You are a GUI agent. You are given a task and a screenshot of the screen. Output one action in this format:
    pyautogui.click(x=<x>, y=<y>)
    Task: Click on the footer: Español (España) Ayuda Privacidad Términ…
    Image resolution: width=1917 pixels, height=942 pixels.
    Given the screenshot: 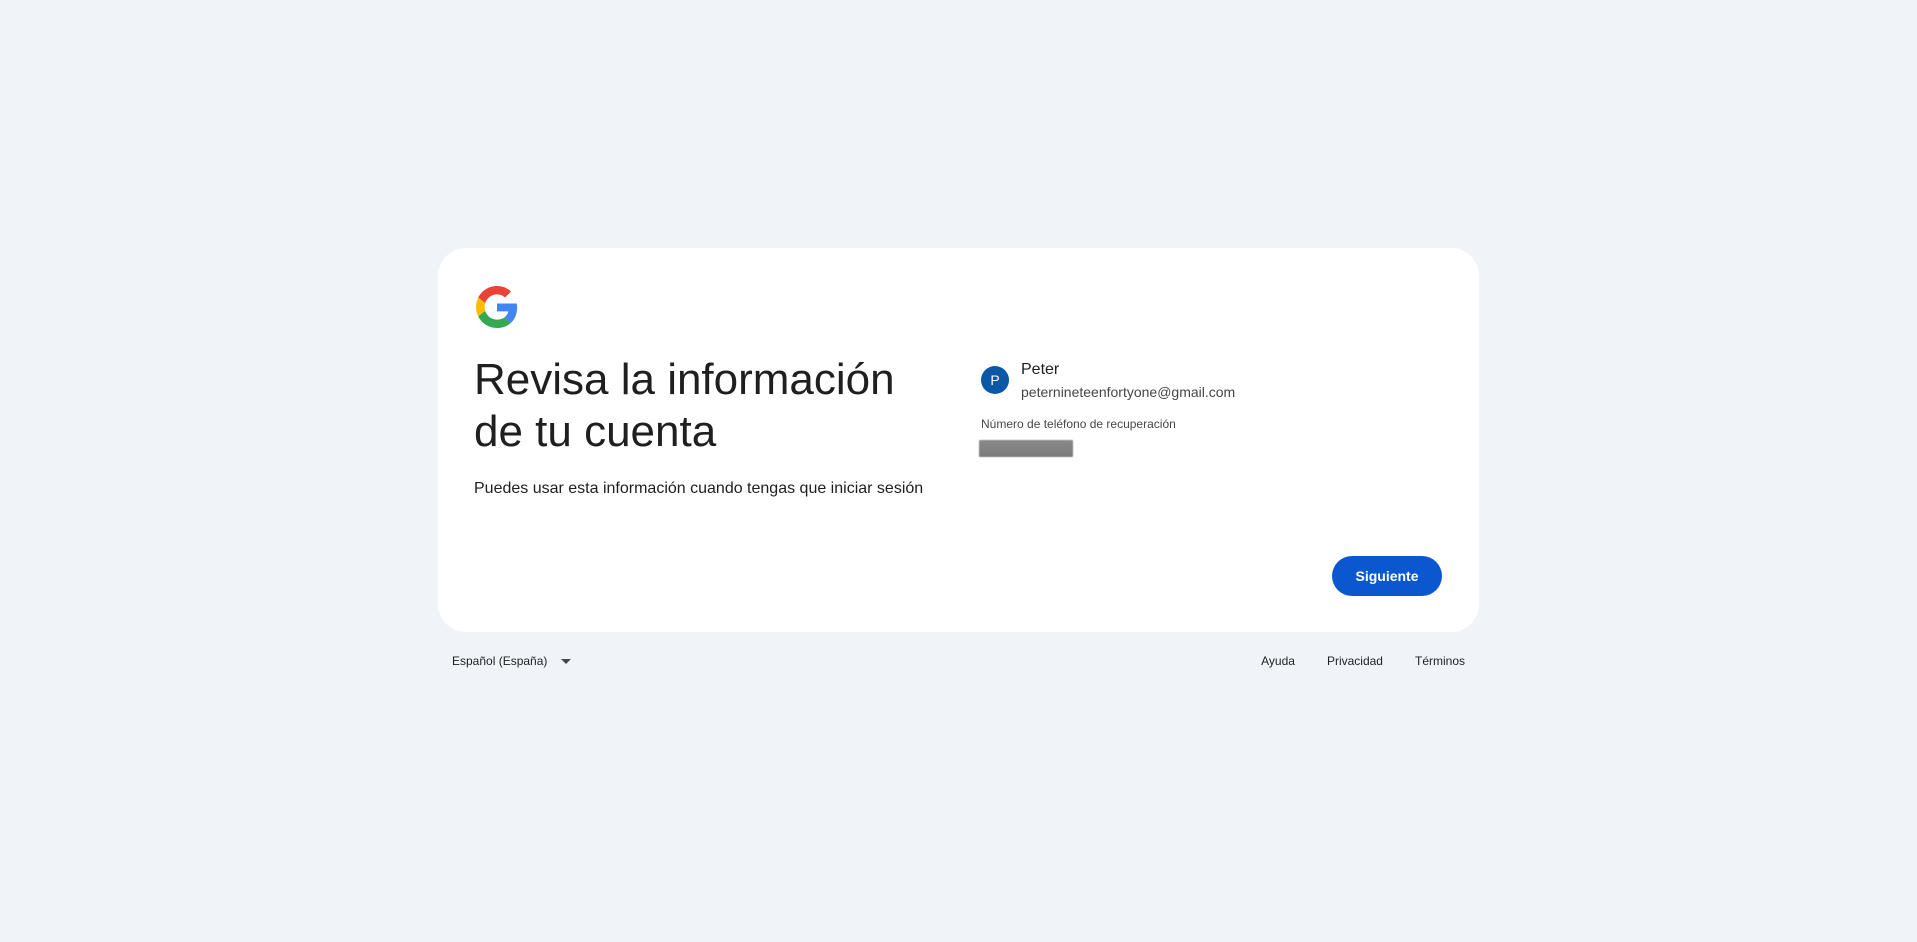 What is the action you would take?
    pyautogui.click(x=958, y=664)
    